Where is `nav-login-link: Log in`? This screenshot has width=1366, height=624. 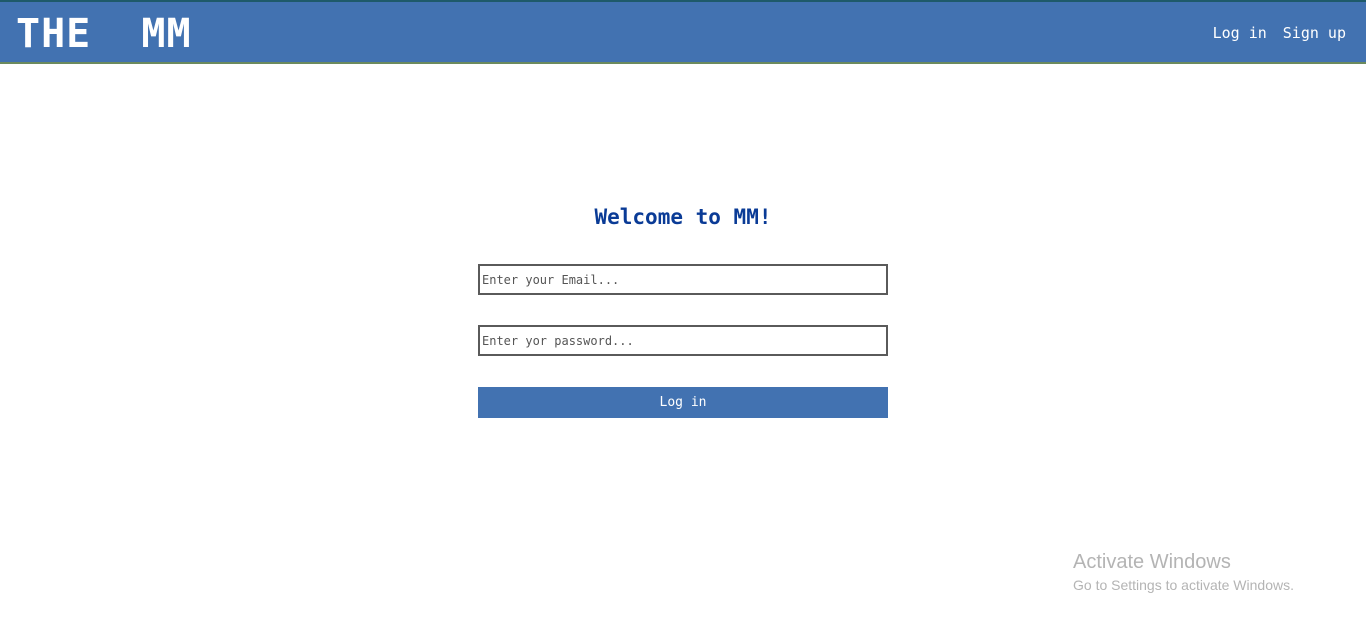
nav-login-link: Log in is located at coordinates (1240, 33).